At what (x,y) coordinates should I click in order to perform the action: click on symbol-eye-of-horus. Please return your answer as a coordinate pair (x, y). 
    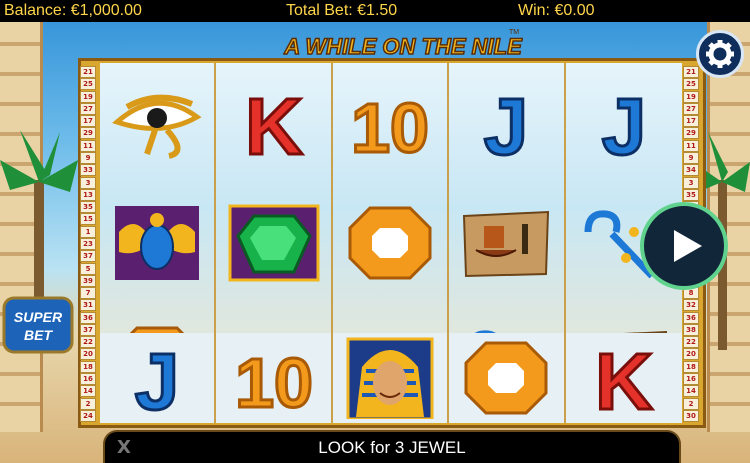
    Looking at the image, I should click on (157, 123).